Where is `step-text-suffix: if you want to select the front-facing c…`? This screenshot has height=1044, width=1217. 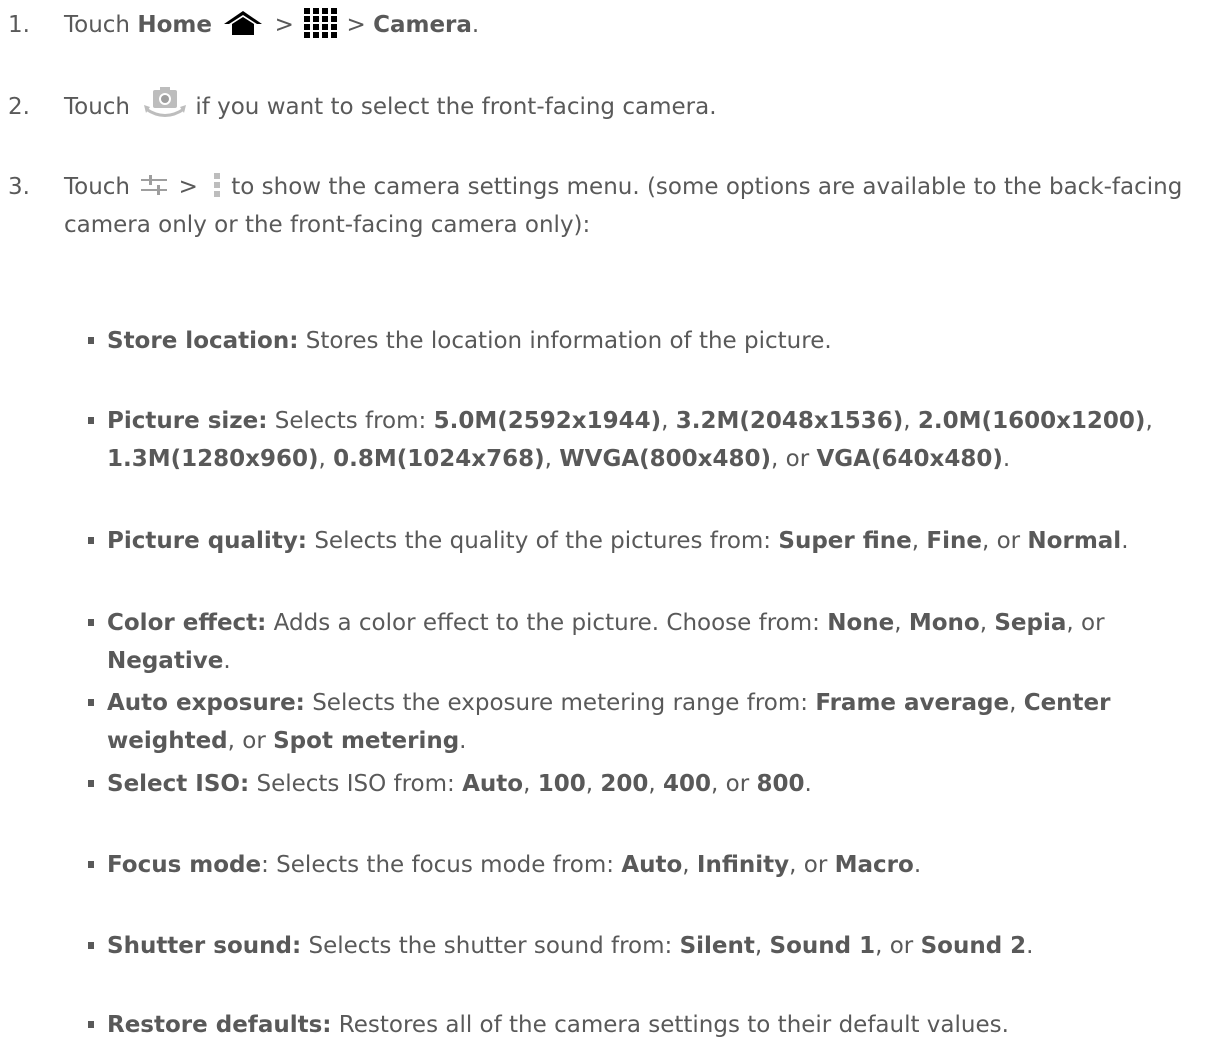
step-text-suffix: if you want to select the front-facing c… is located at coordinates (456, 107).